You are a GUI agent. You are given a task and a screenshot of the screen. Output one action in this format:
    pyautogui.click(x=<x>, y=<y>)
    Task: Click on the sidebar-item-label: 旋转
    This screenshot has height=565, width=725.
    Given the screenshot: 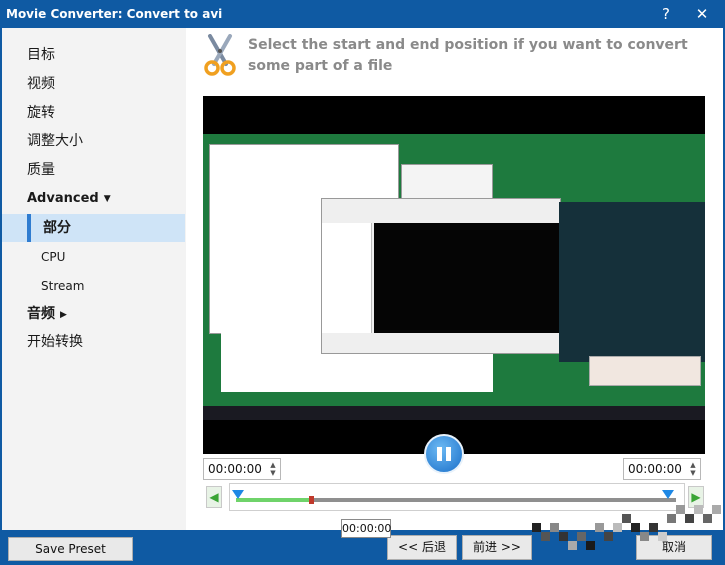 What is the action you would take?
    pyautogui.click(x=41, y=113)
    